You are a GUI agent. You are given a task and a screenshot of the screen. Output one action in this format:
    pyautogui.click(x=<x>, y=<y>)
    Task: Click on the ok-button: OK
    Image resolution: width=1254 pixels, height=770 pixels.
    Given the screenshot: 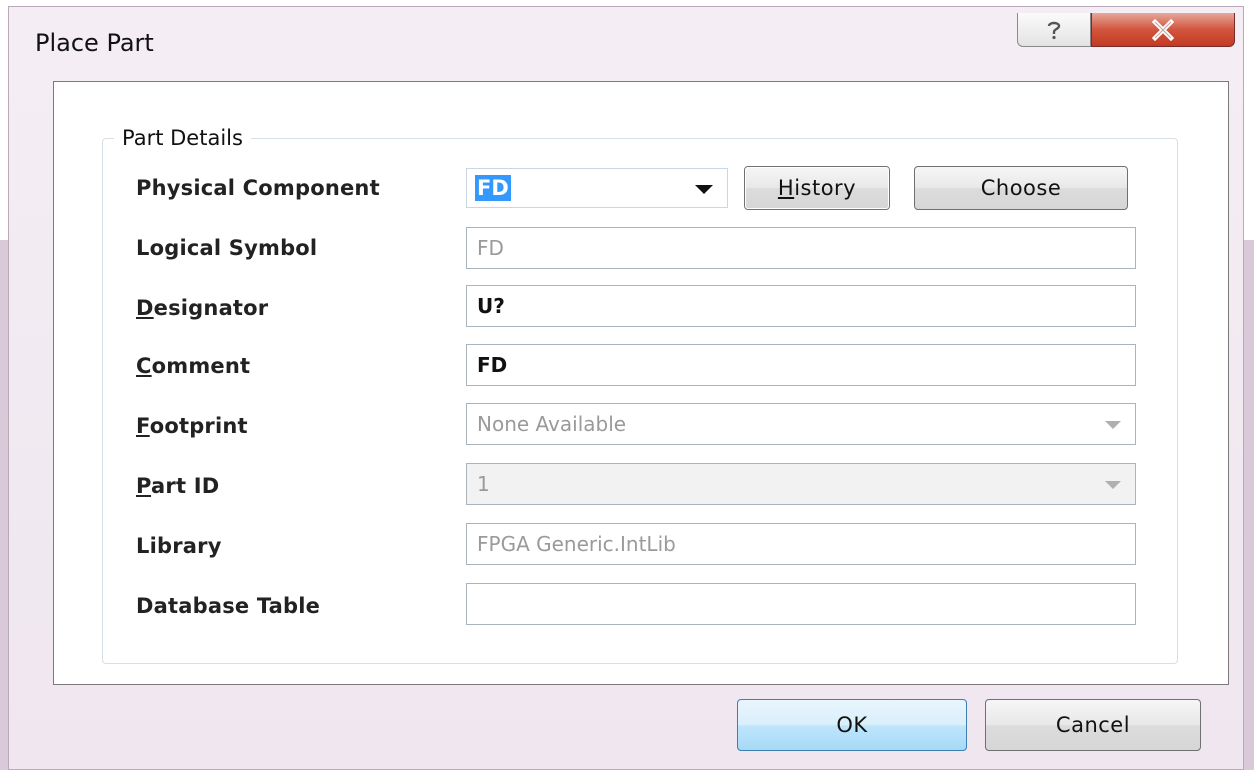 What is the action you would take?
    pyautogui.click(x=852, y=725)
    